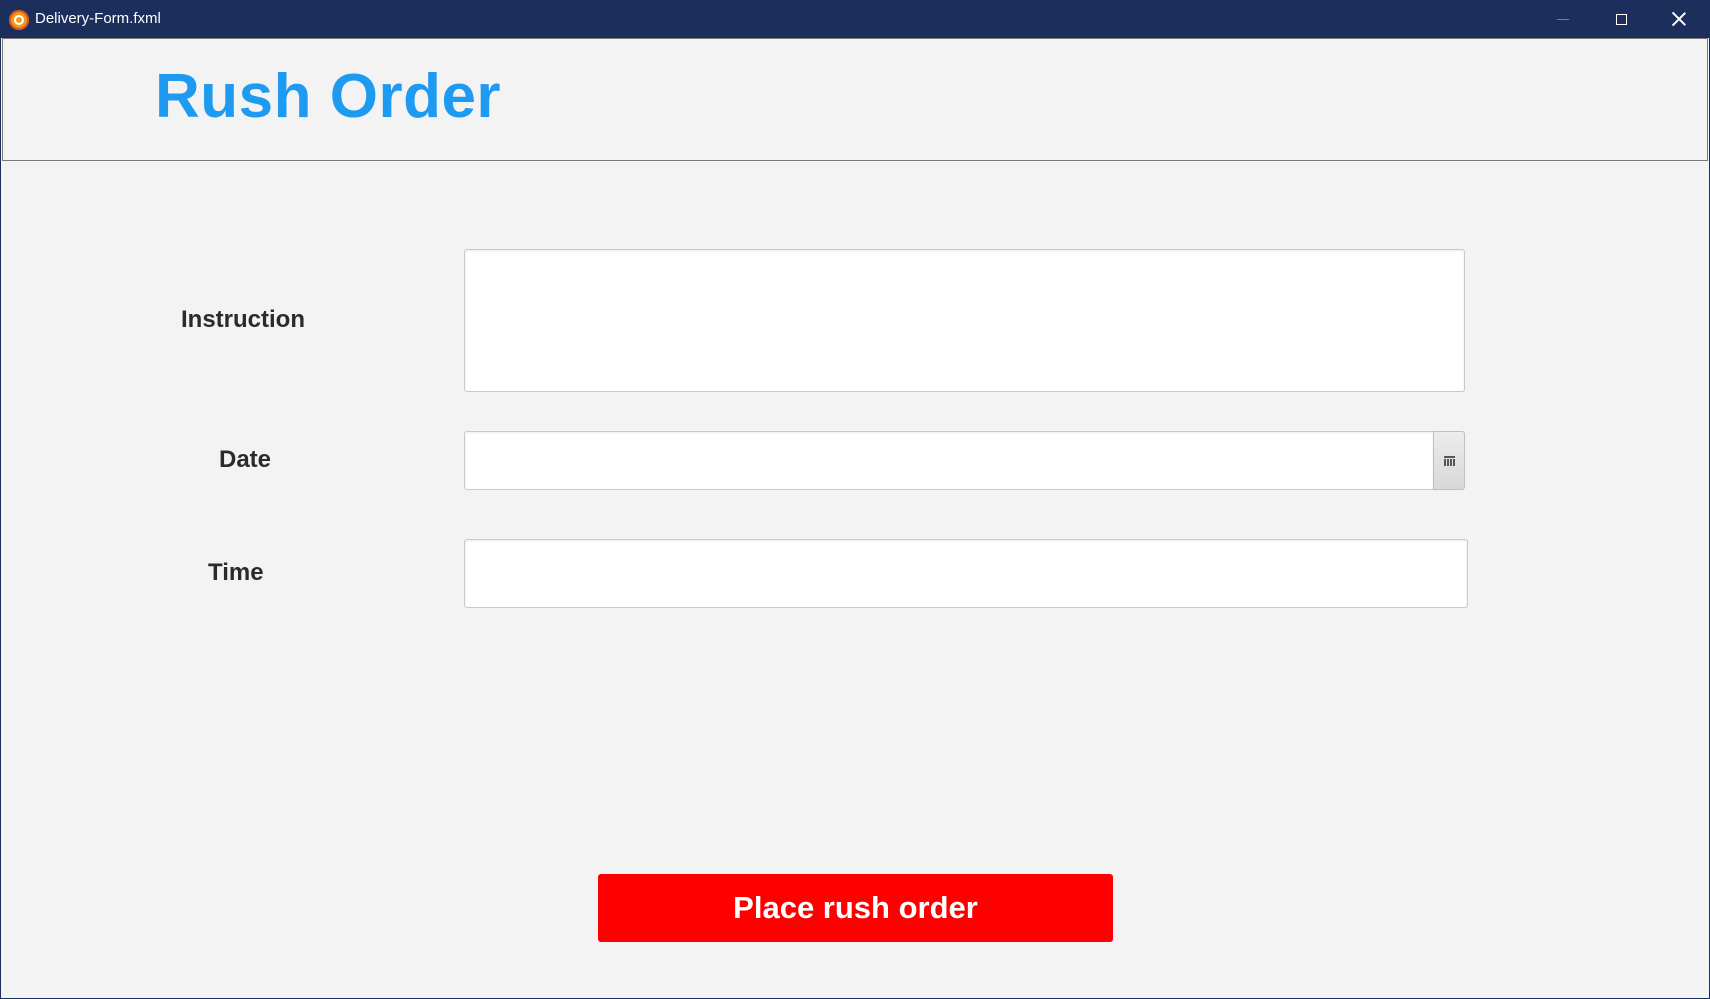  I want to click on date-field, so click(949, 460).